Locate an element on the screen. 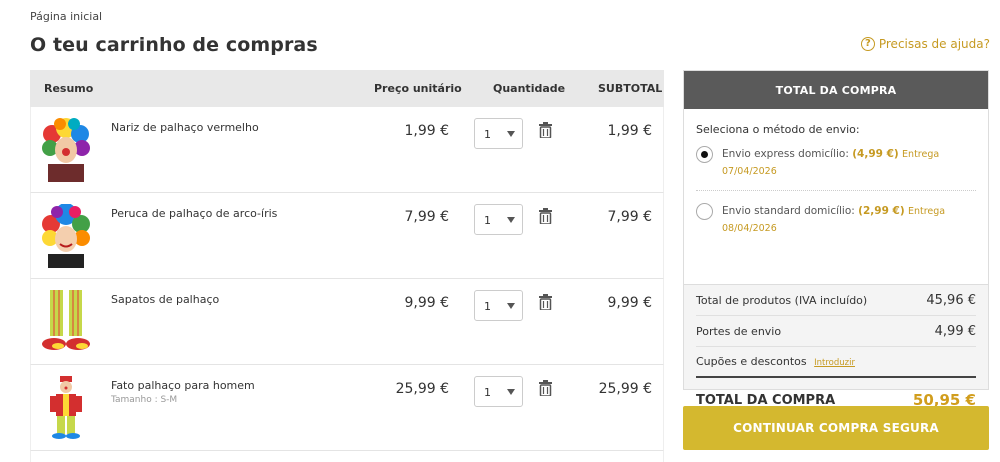 Image resolution: width=1000 pixels, height=462 pixels. help-link: ? Precisas de ajuda? is located at coordinates (925, 44).